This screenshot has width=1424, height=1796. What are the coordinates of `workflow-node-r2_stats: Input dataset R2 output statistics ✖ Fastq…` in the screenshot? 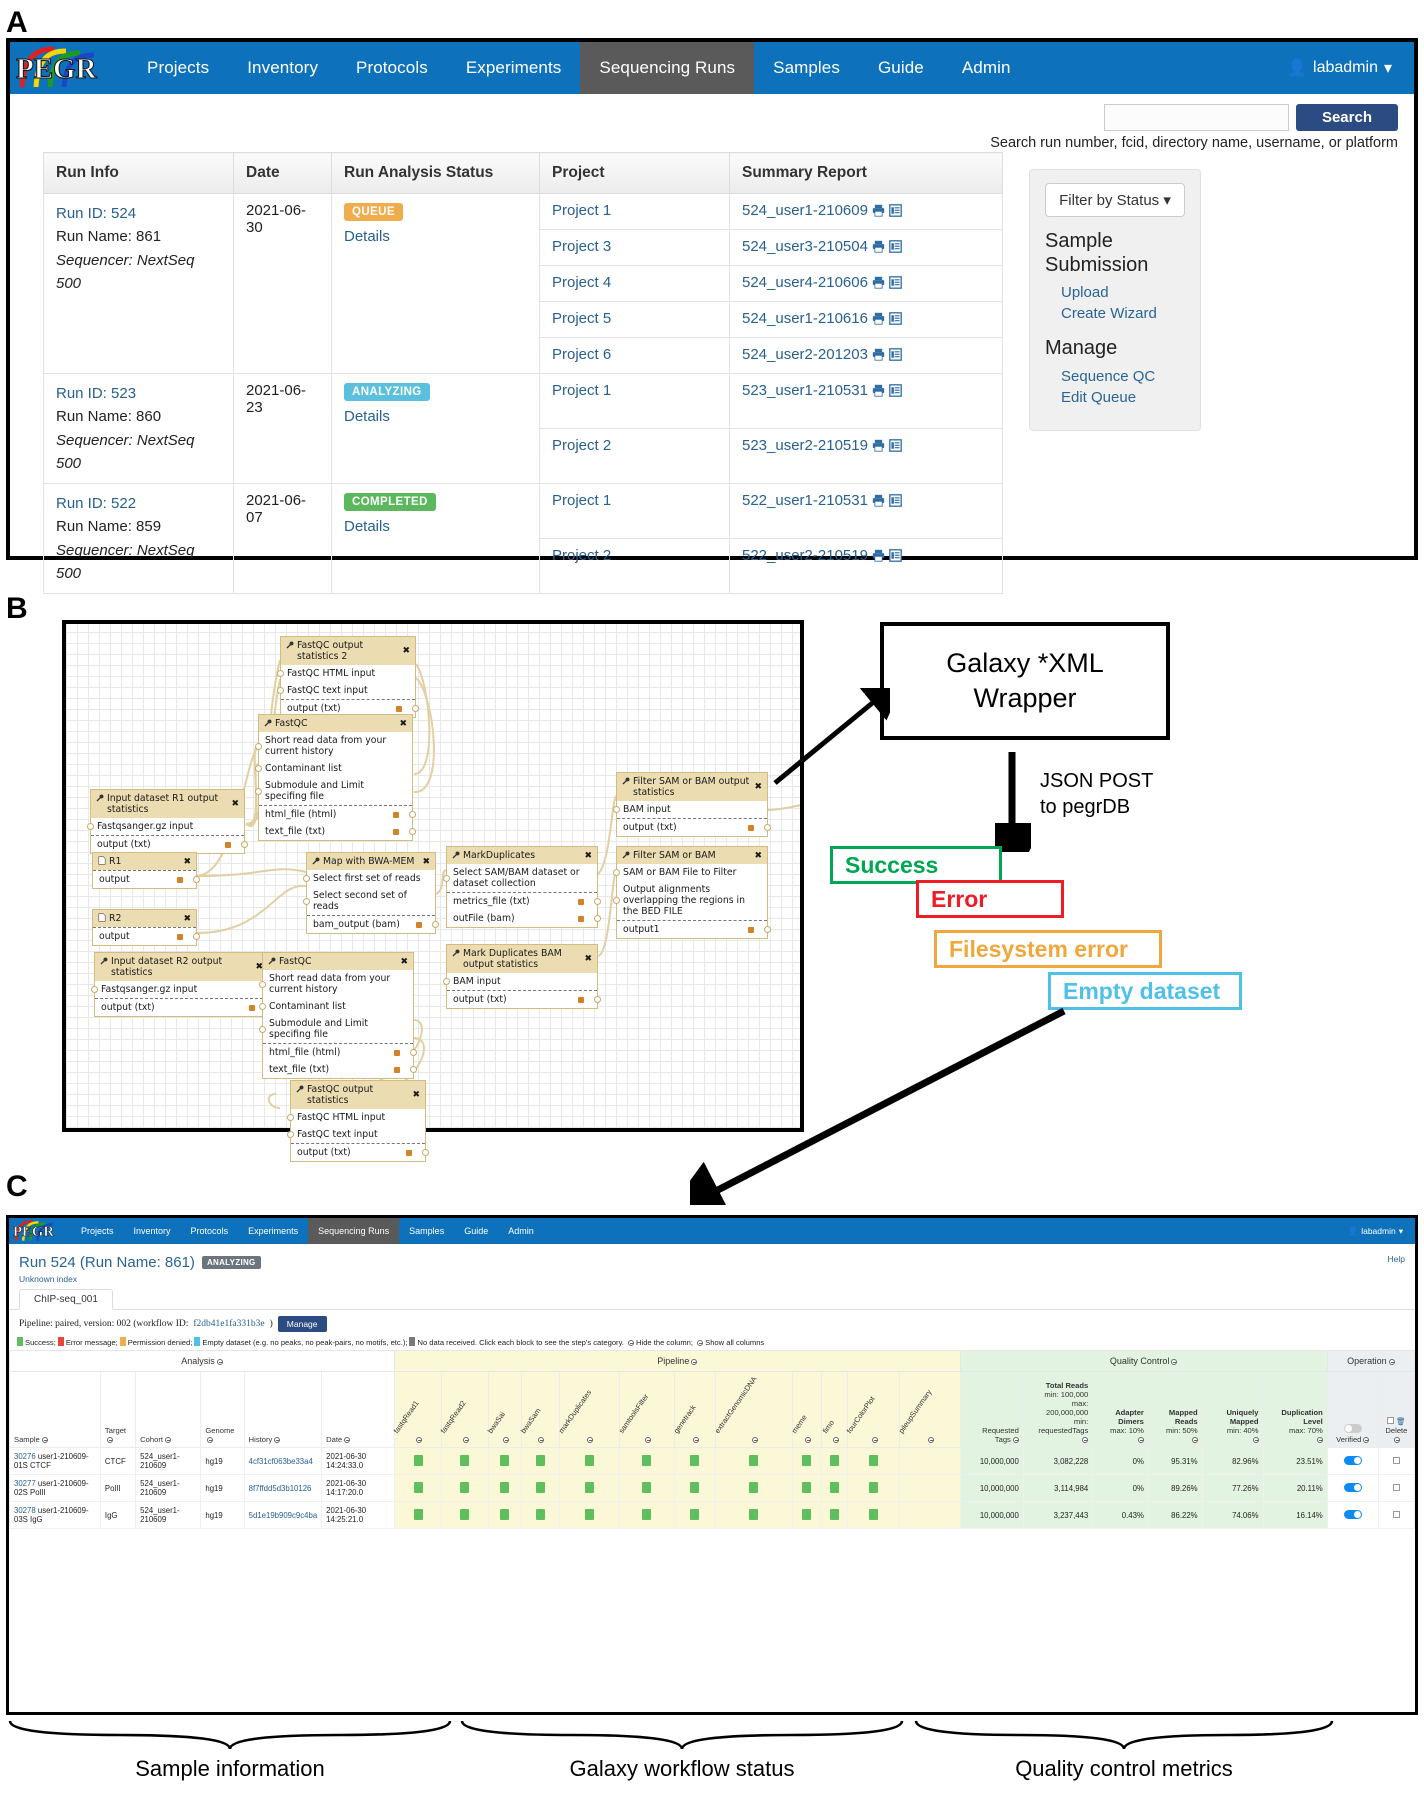 It's located at (181, 984).